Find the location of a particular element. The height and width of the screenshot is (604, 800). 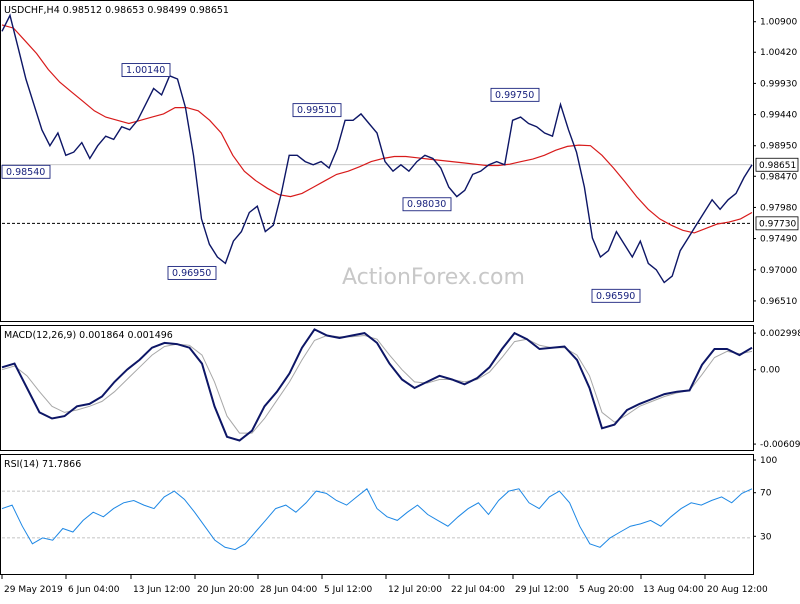

reference-level-badge: 0.97730 is located at coordinates (777, 223).